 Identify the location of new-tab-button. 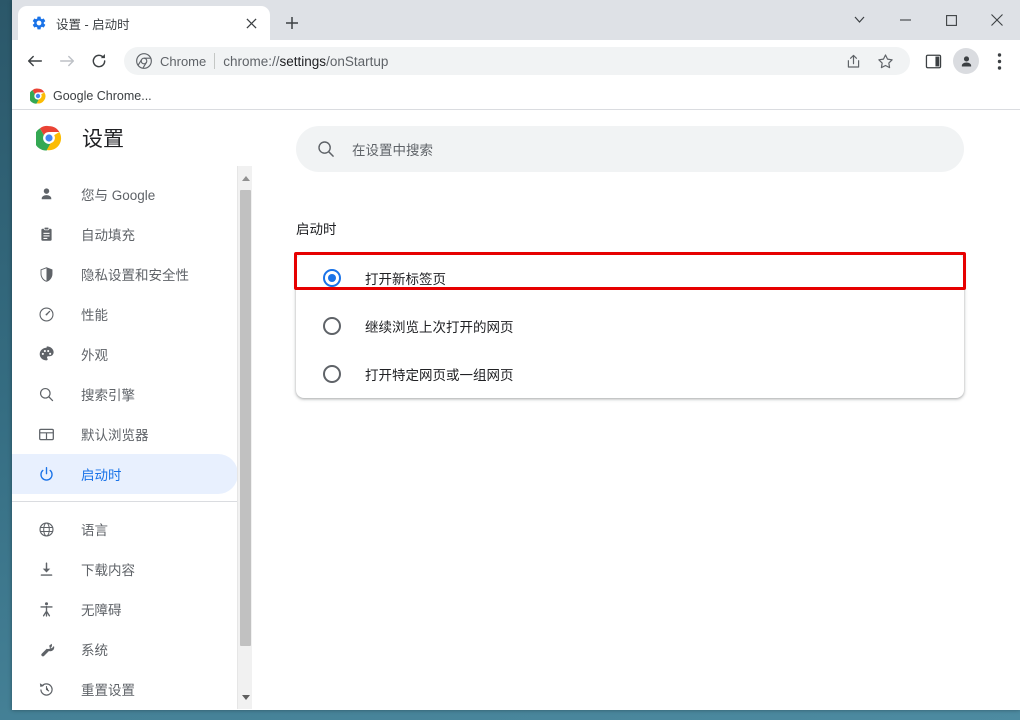
(292, 23).